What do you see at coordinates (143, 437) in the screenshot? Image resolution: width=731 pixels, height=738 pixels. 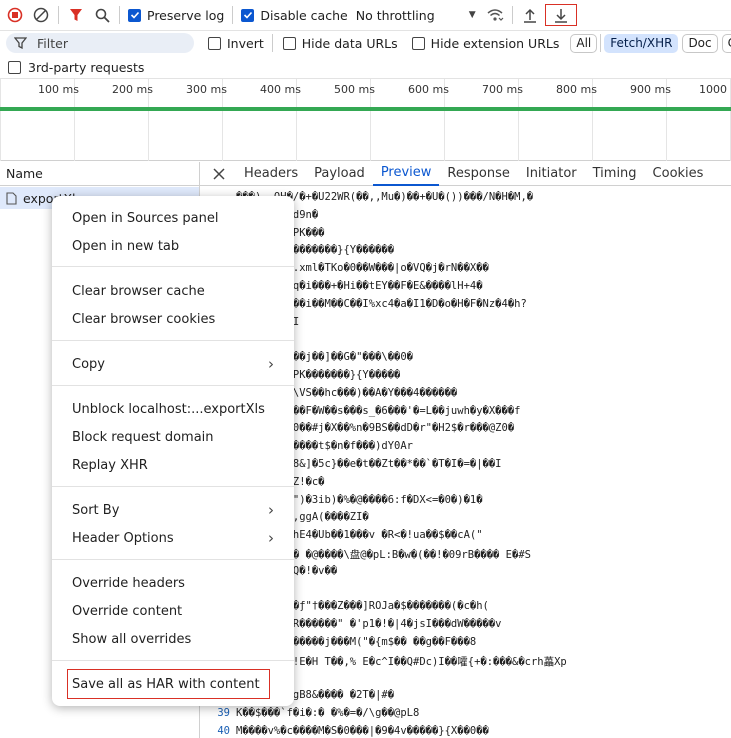 I see `menu-item-label: Block request domain` at bounding box center [143, 437].